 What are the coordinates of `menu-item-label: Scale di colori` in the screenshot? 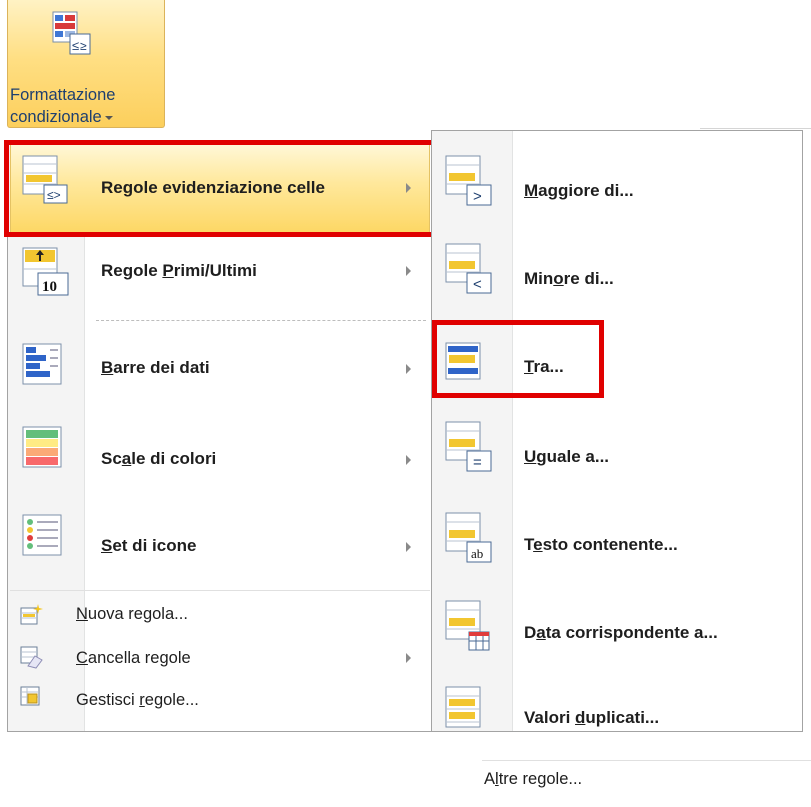 It's located at (159, 458).